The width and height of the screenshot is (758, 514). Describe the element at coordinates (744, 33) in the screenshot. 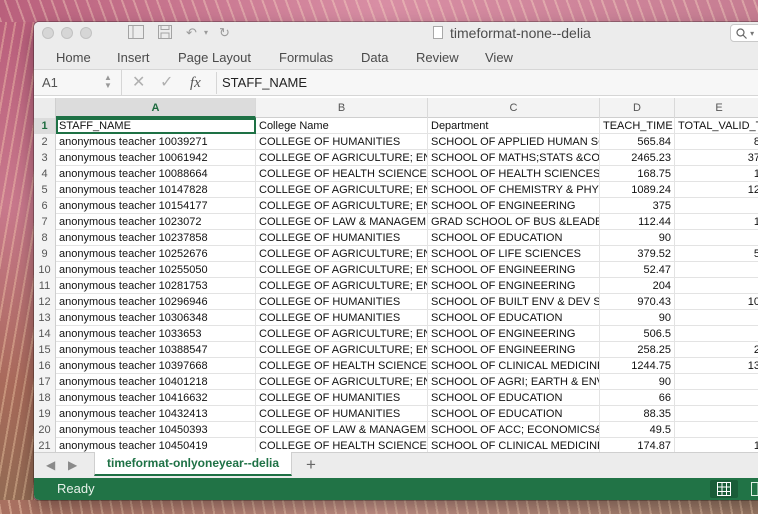

I see `search-field: ▾` at that location.